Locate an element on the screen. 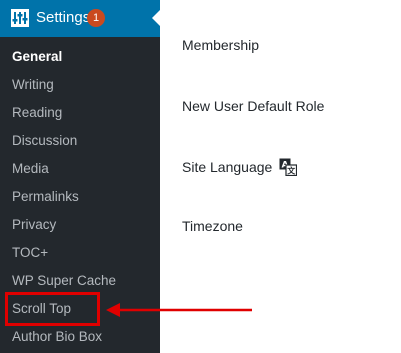 This screenshot has width=401, height=353. annotation-arrow is located at coordinates (179, 310).